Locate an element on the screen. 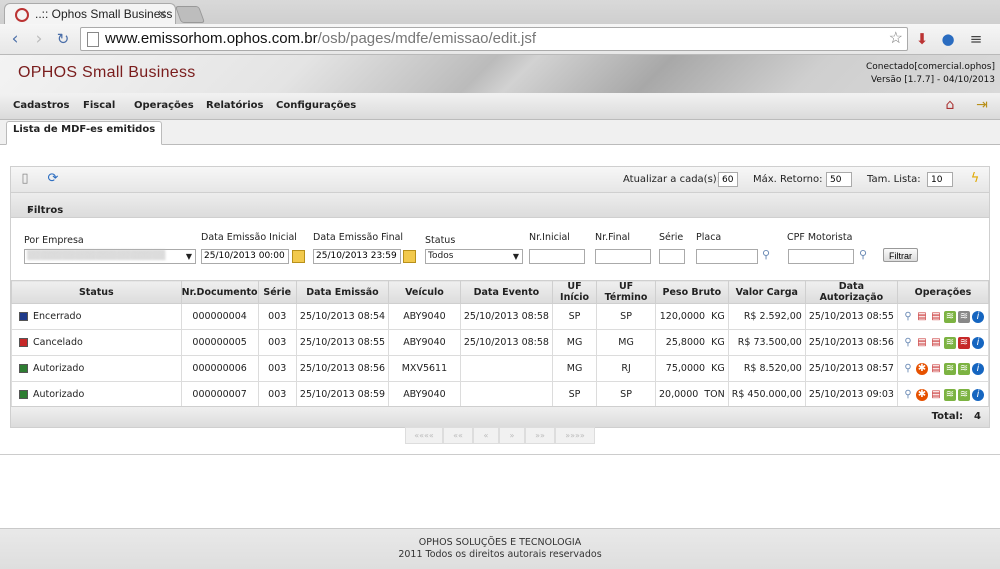 This screenshot has width=1000, height=569. peso-unit: KG is located at coordinates (718, 316).